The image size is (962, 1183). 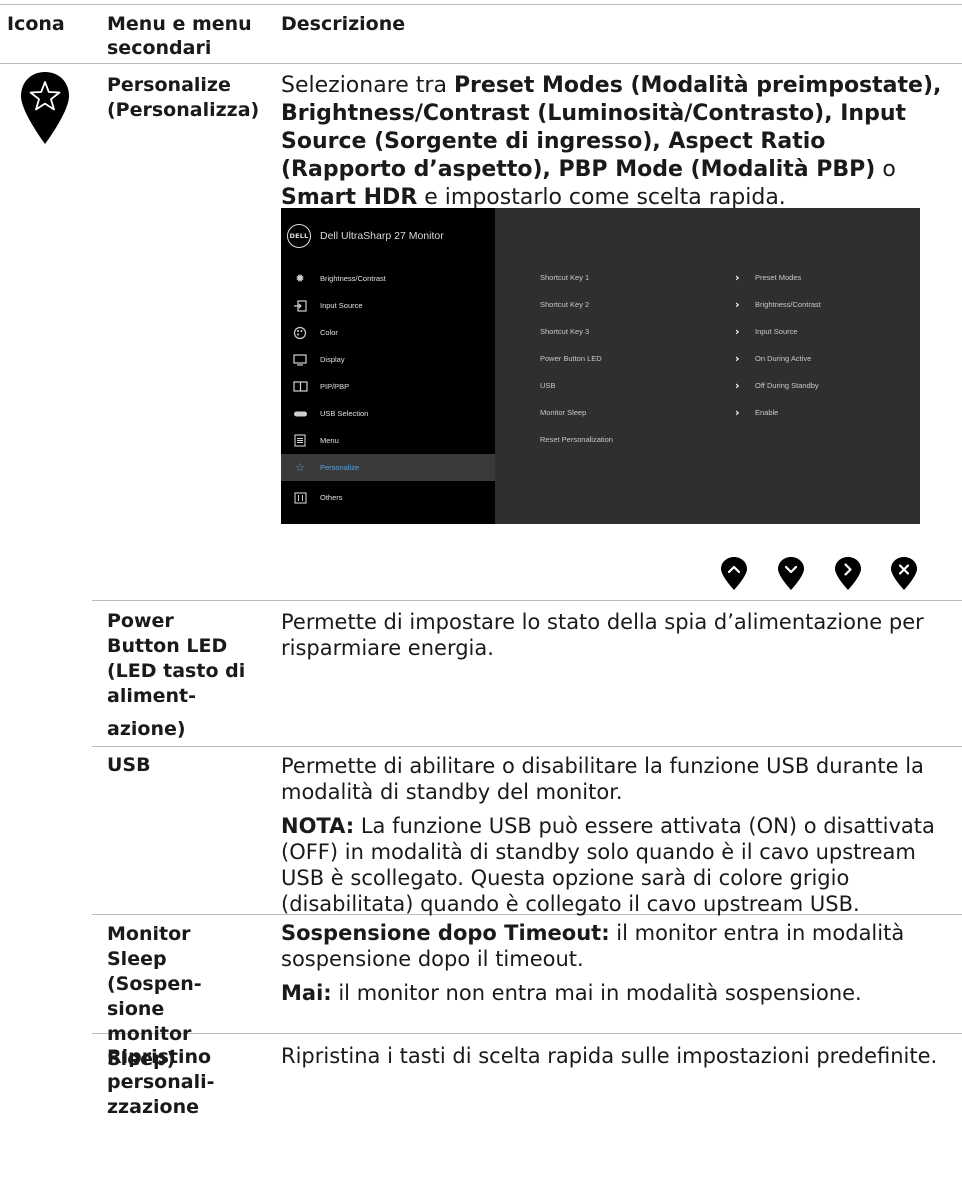 I want to click on osd-row-monitor-sleep: Monitor Sleep › Enable, so click(x=725, y=414).